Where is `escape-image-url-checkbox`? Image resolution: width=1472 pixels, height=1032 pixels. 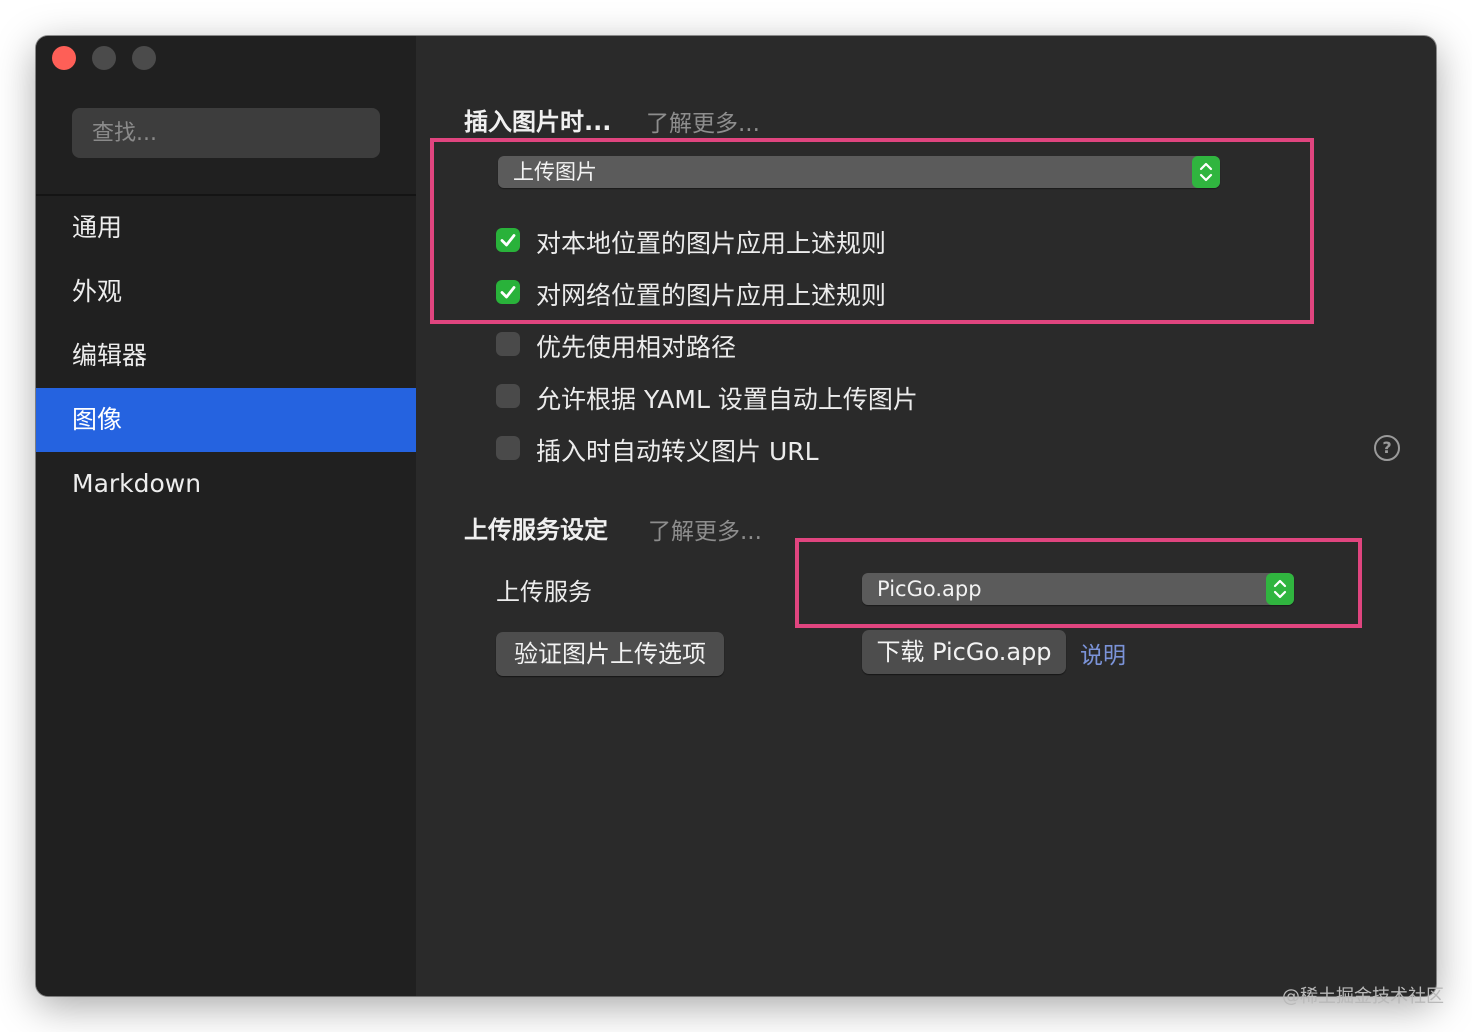
escape-image-url-checkbox is located at coordinates (508, 448).